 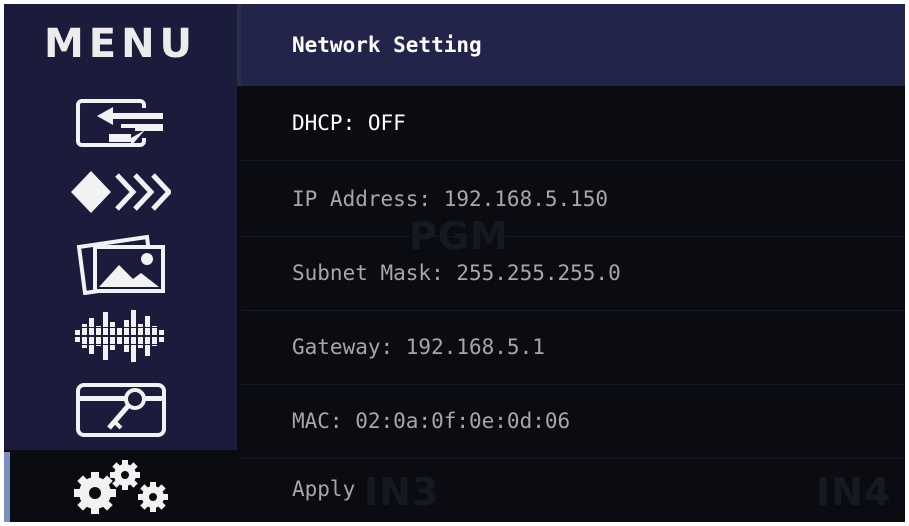 What do you see at coordinates (573, 45) in the screenshot?
I see `network-setting-header: Network Setting` at bounding box center [573, 45].